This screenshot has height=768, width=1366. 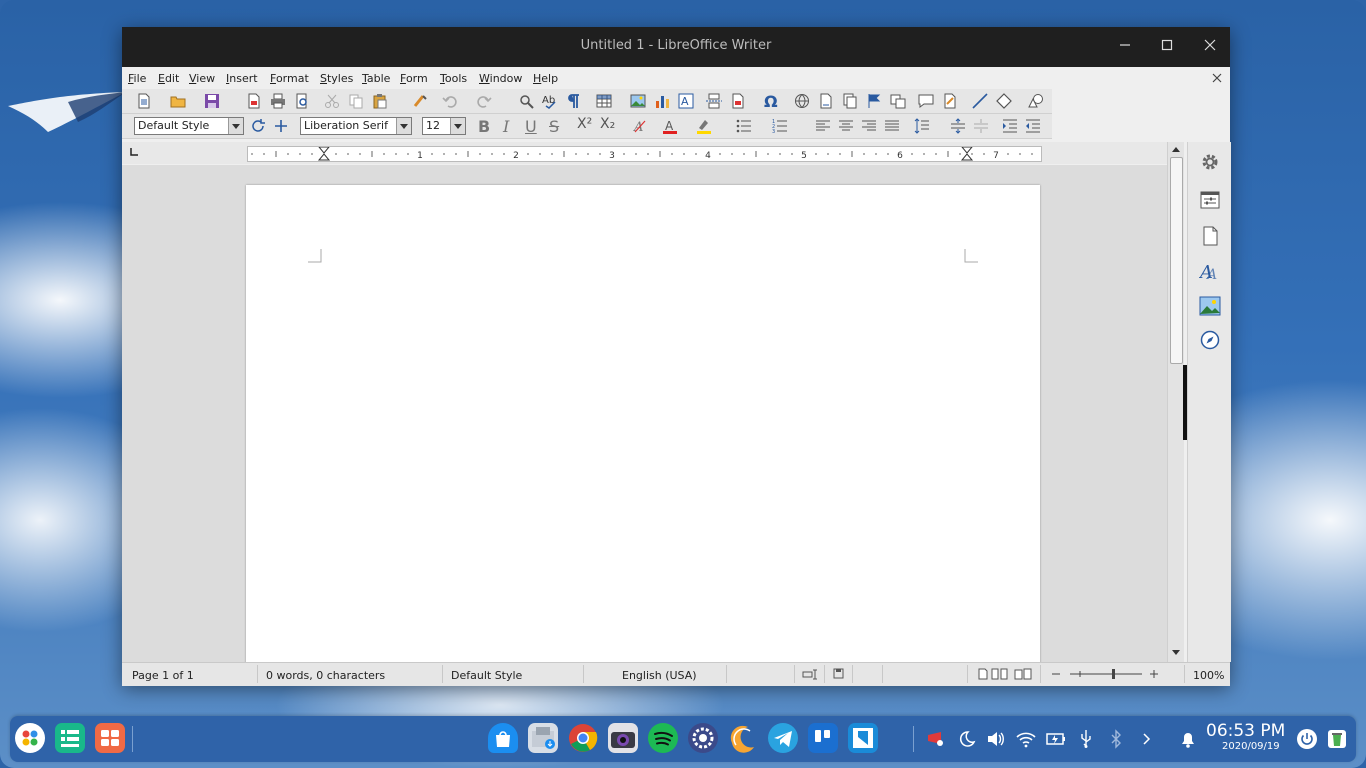 I want to click on usb-icon, so click(x=1086, y=739).